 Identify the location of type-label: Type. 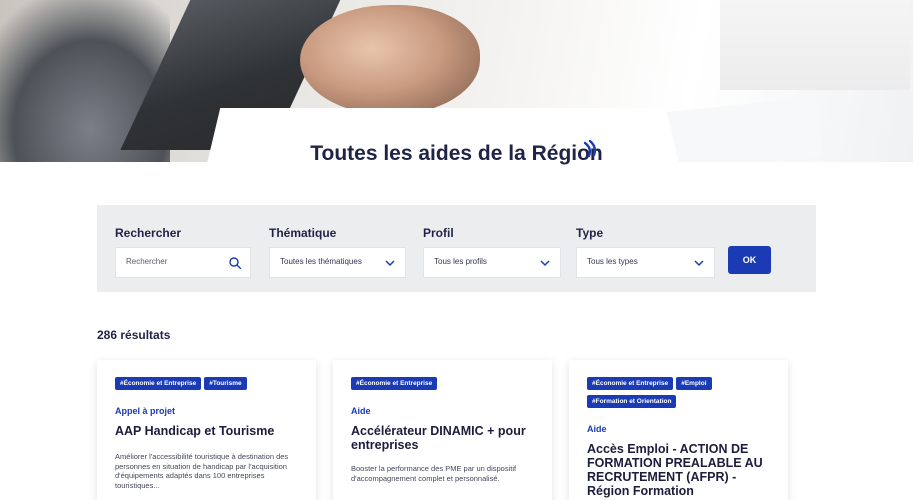
(590, 233).